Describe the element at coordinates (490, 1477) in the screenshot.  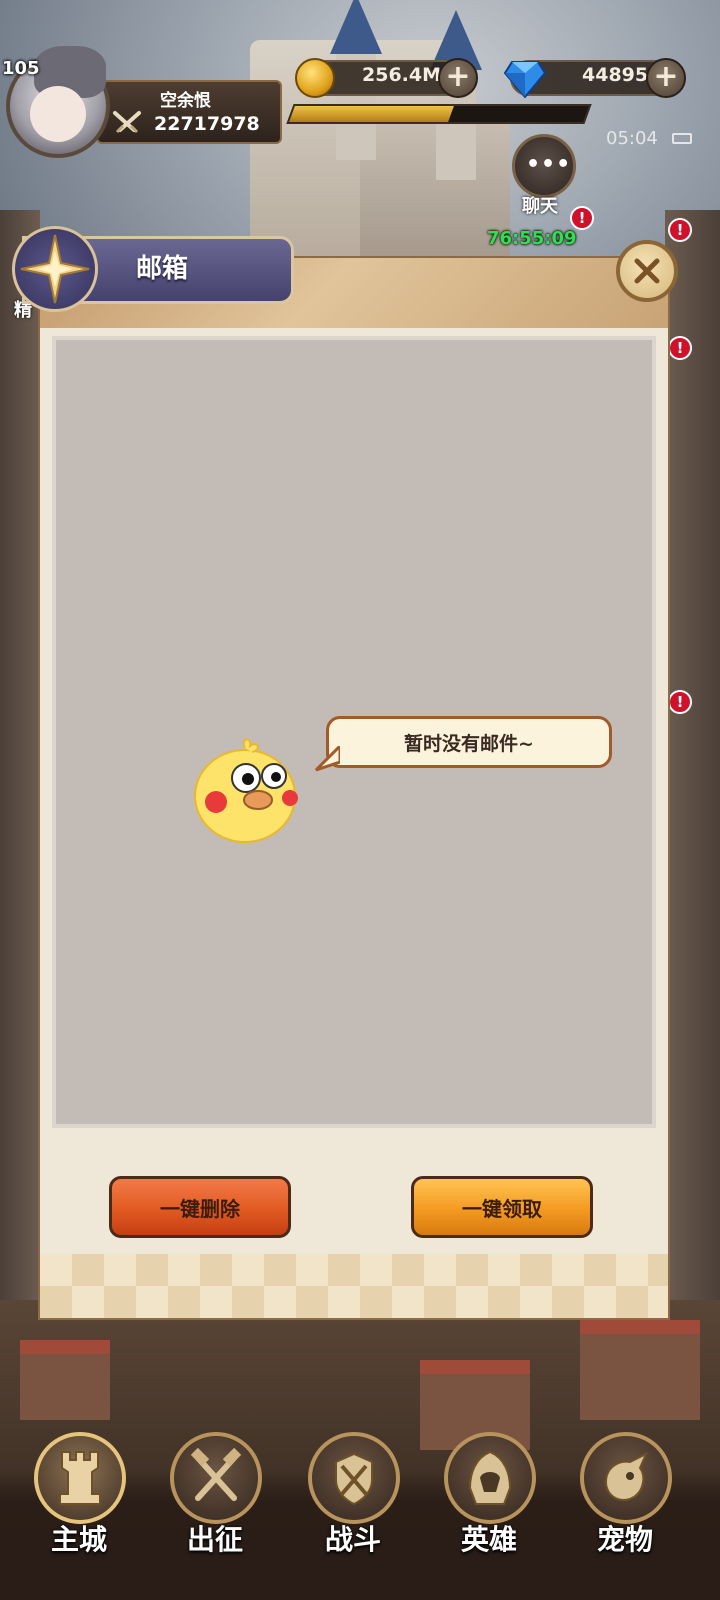
I see `hooded-hero-icon` at that location.